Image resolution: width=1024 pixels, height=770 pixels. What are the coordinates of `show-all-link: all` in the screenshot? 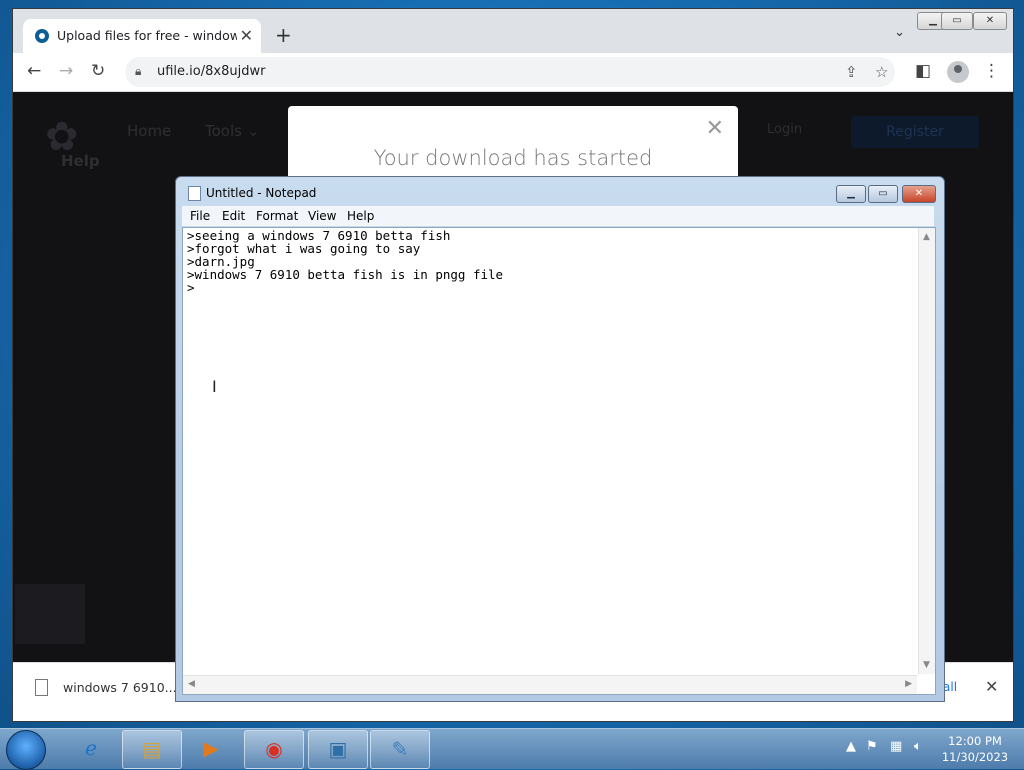 It's located at (950, 687).